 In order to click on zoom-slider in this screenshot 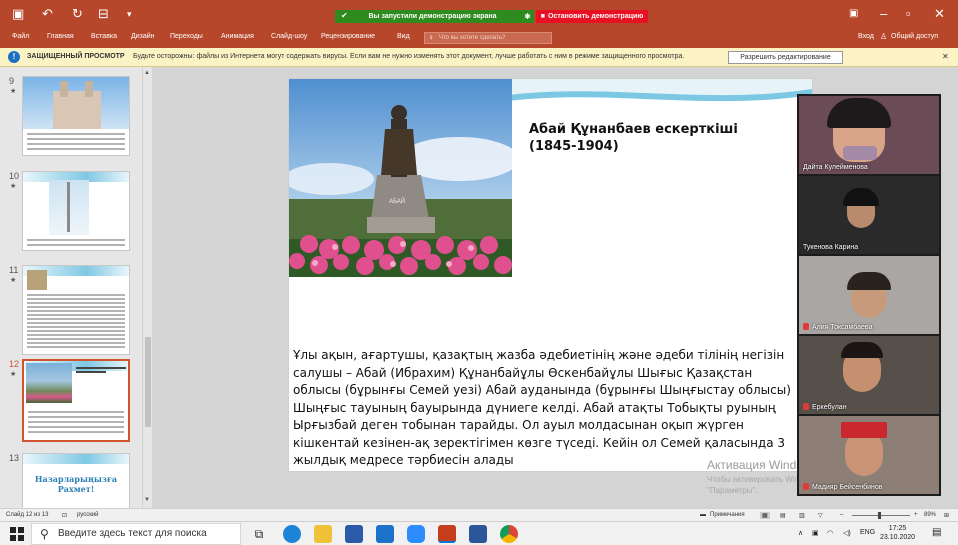, I will do `click(881, 515)`.